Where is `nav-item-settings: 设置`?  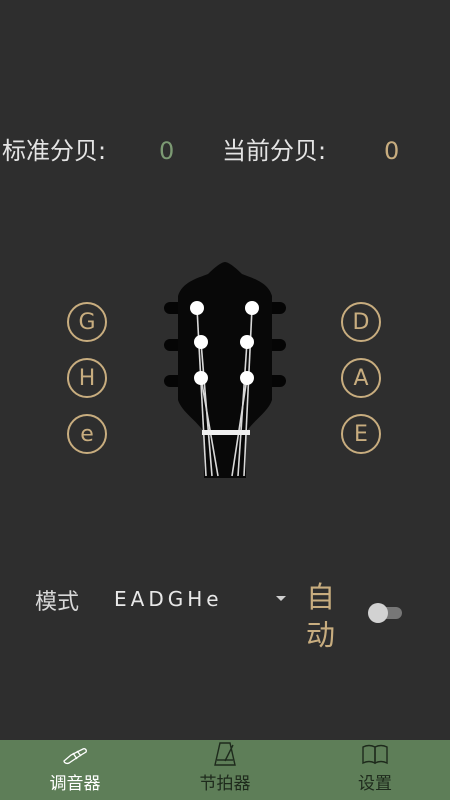 nav-item-settings: 设置 is located at coordinates (375, 770).